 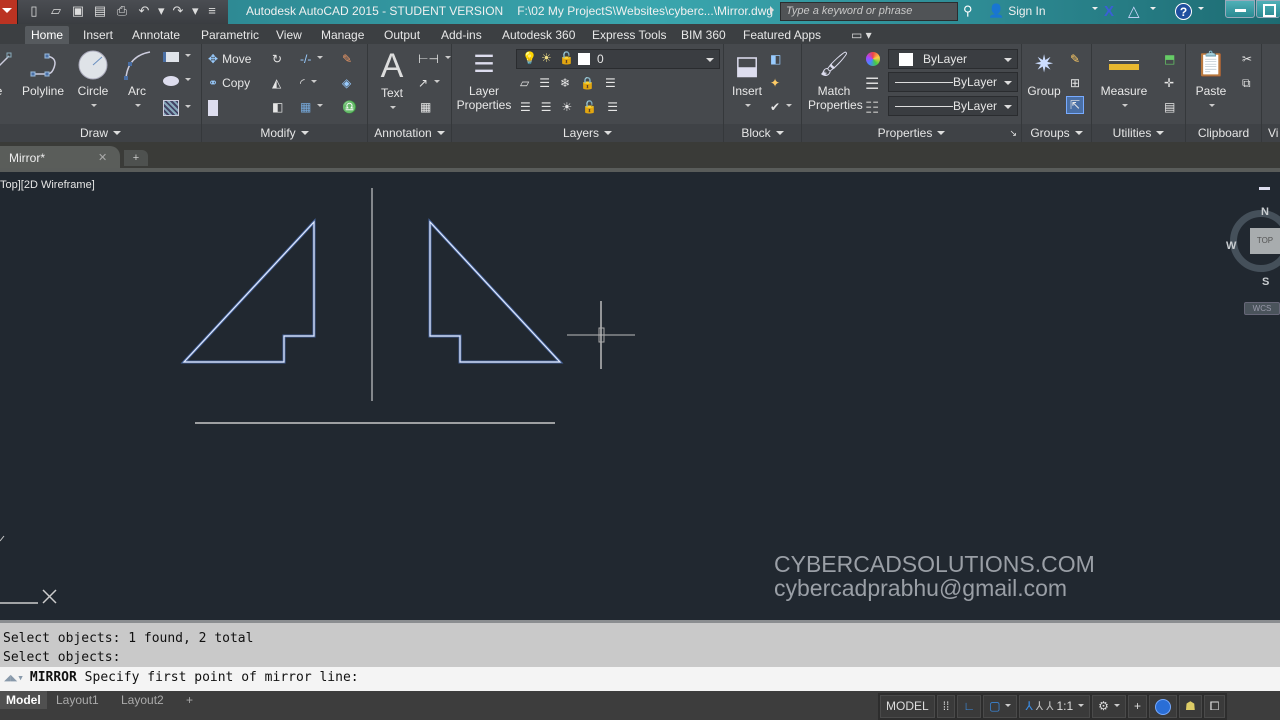 What do you see at coordinates (1169, 107) in the screenshot?
I see `calculator-button: ▤` at bounding box center [1169, 107].